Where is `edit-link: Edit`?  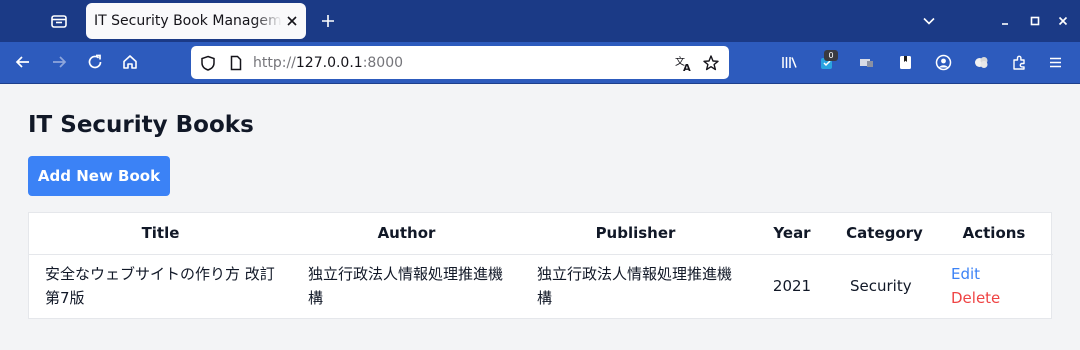 edit-link: Edit is located at coordinates (994, 274).